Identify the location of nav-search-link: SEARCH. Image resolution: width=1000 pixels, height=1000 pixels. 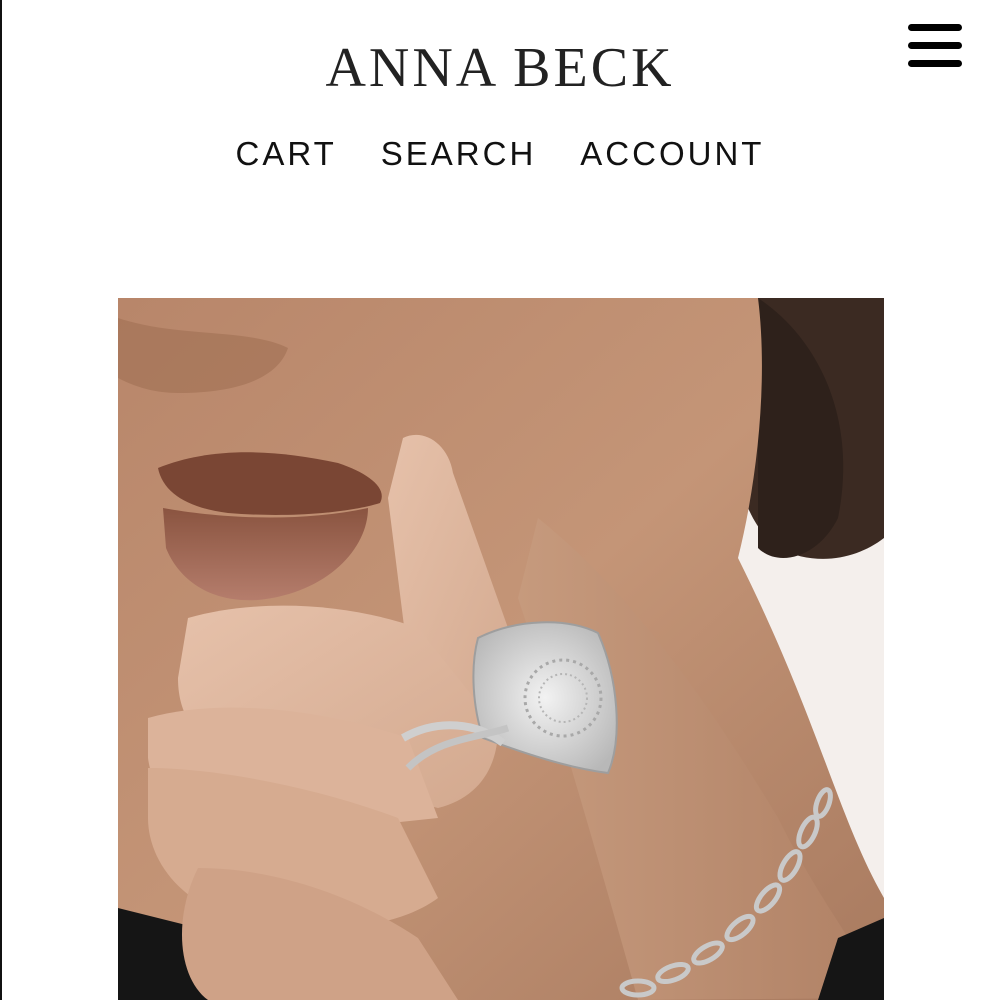
(459, 154).